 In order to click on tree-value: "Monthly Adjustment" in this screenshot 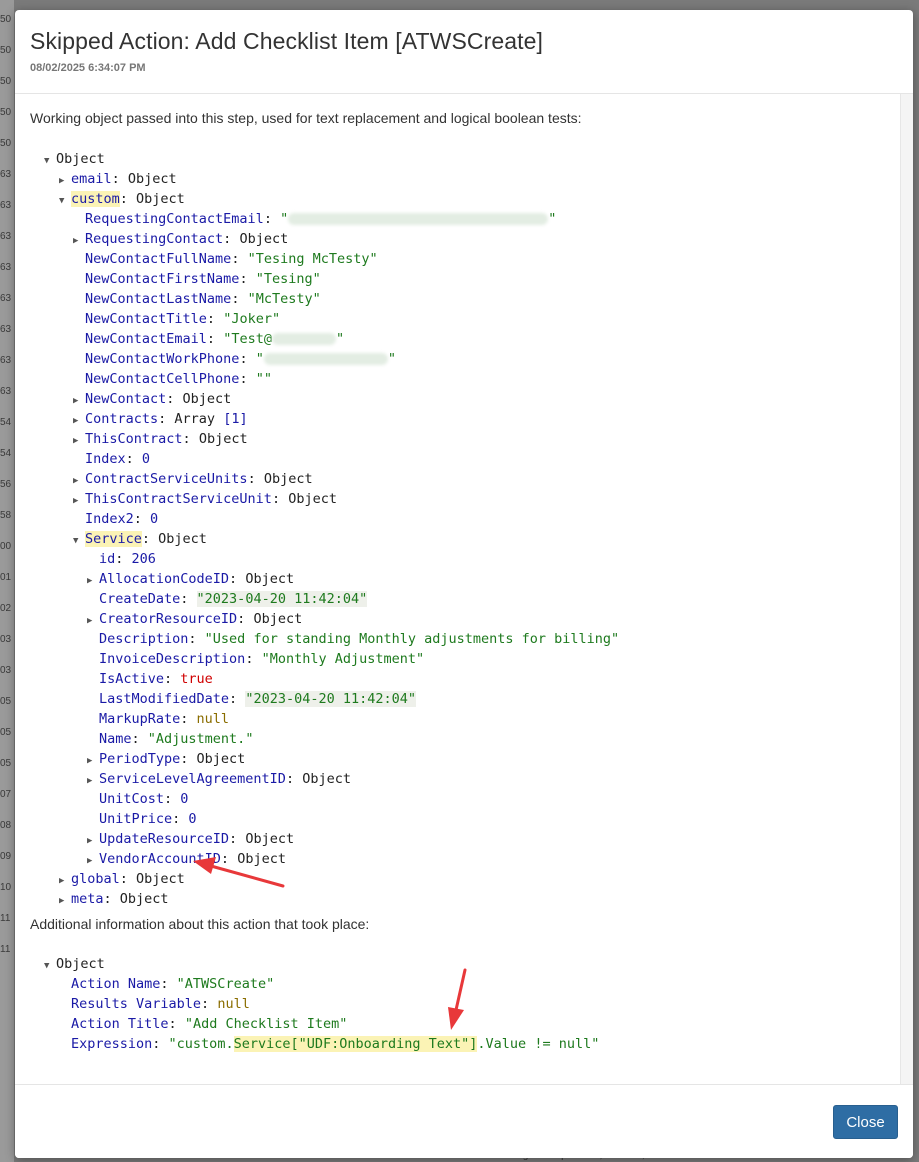, I will do `click(343, 659)`.